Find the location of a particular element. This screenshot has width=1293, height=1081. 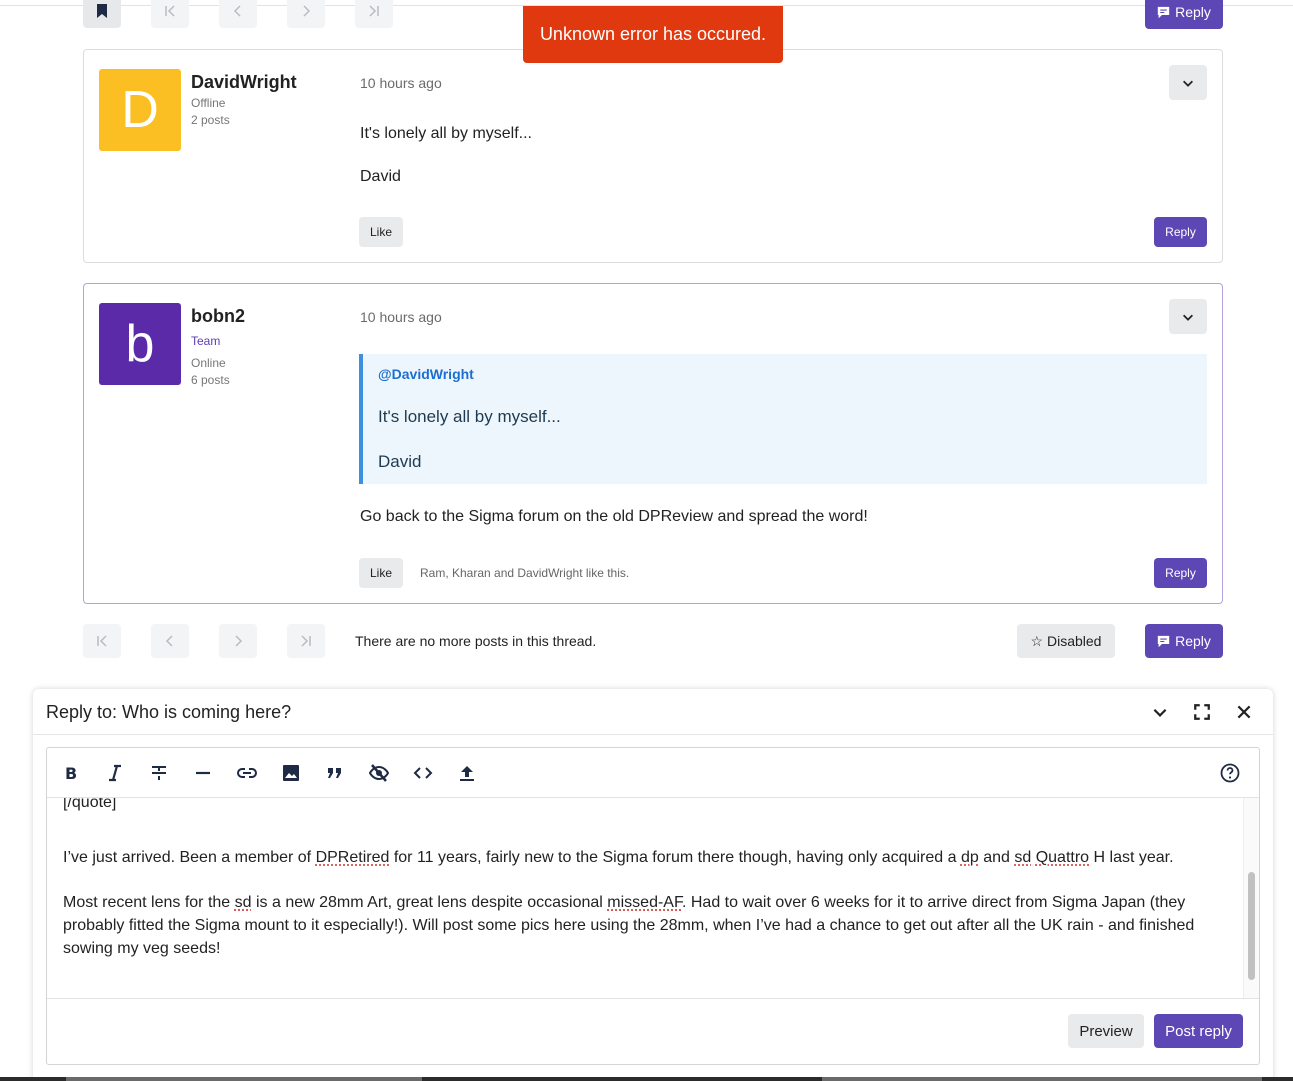

horizontal-rule-icon is located at coordinates (203, 773).